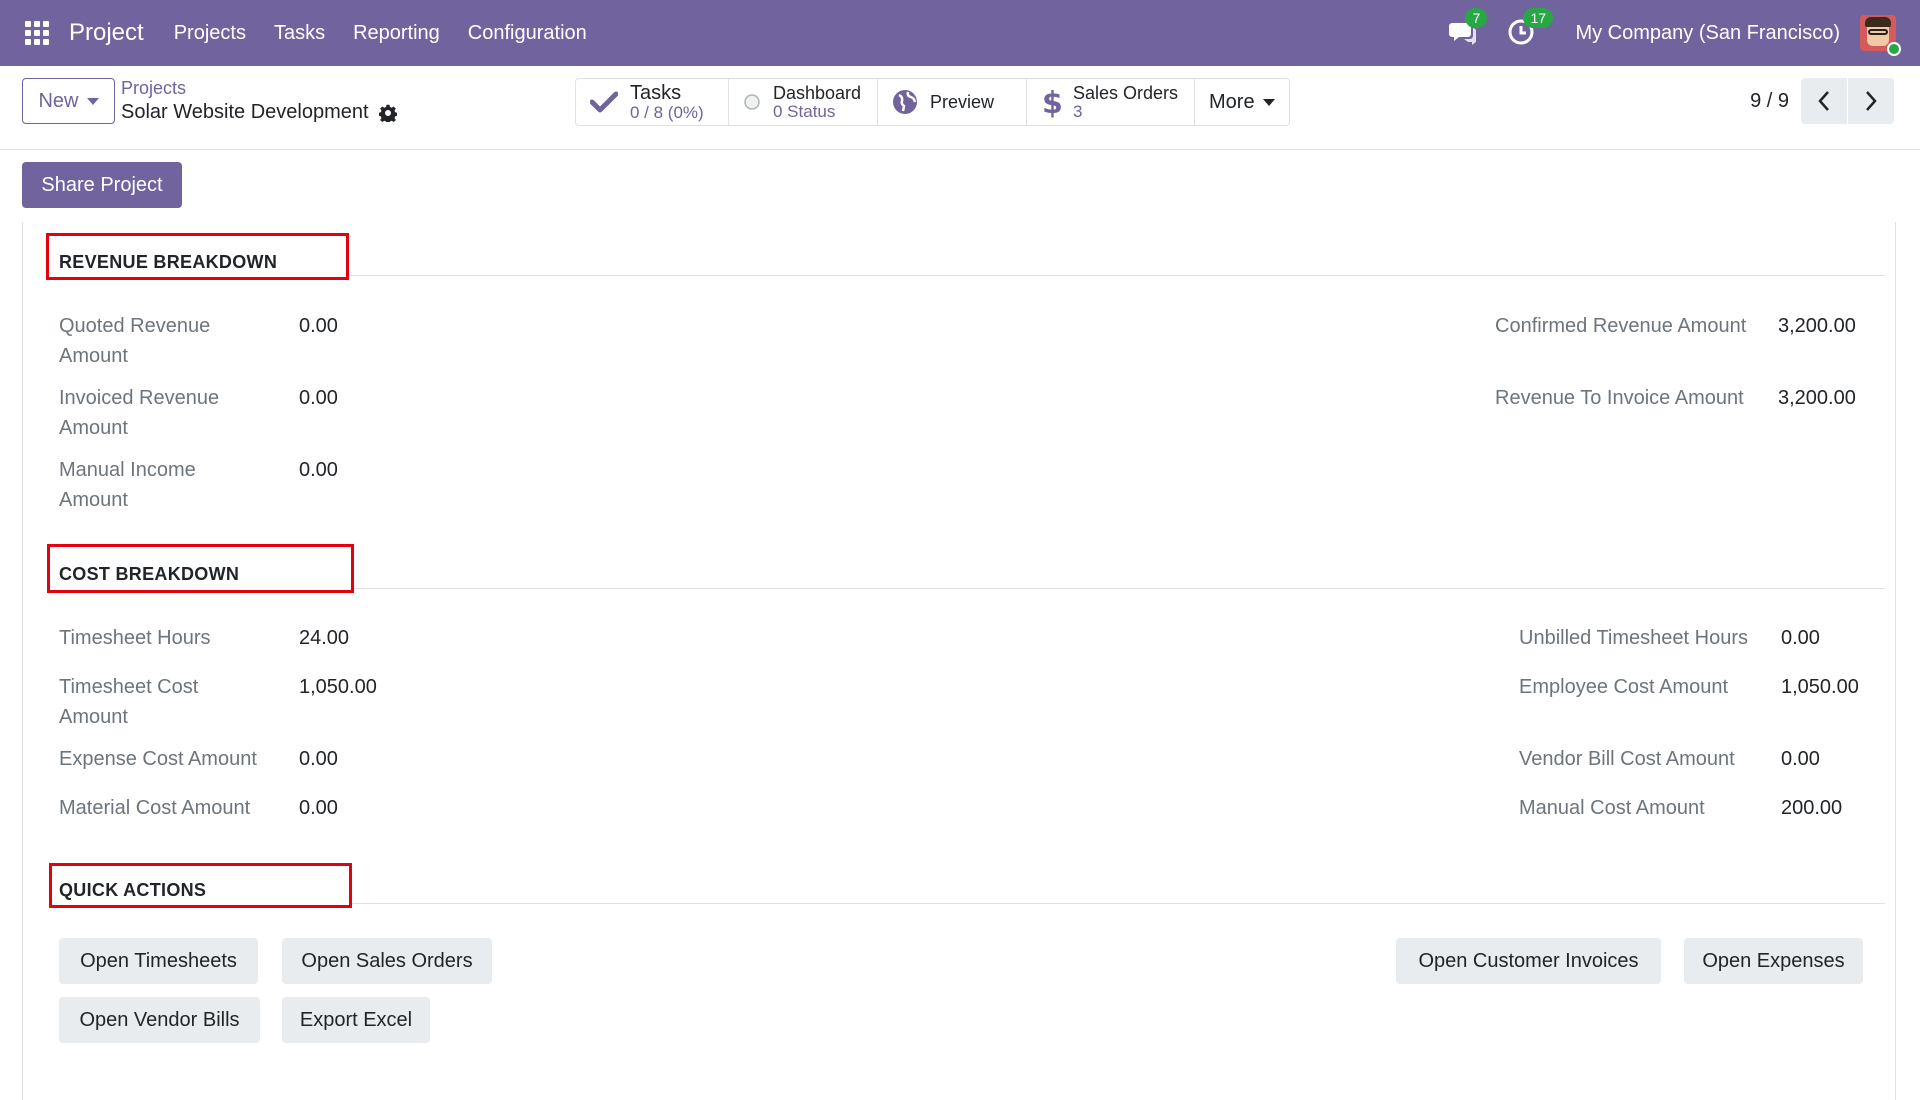  Describe the element at coordinates (962, 101) in the screenshot. I see `preview-stat-title: Preview` at that location.